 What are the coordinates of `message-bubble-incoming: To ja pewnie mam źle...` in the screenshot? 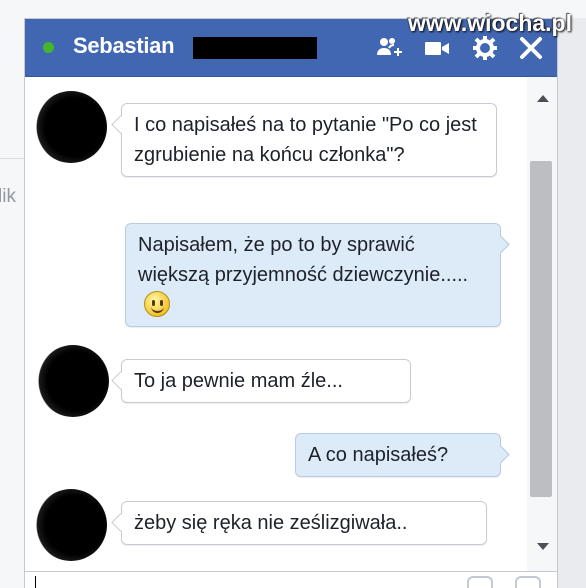 It's located at (266, 381).